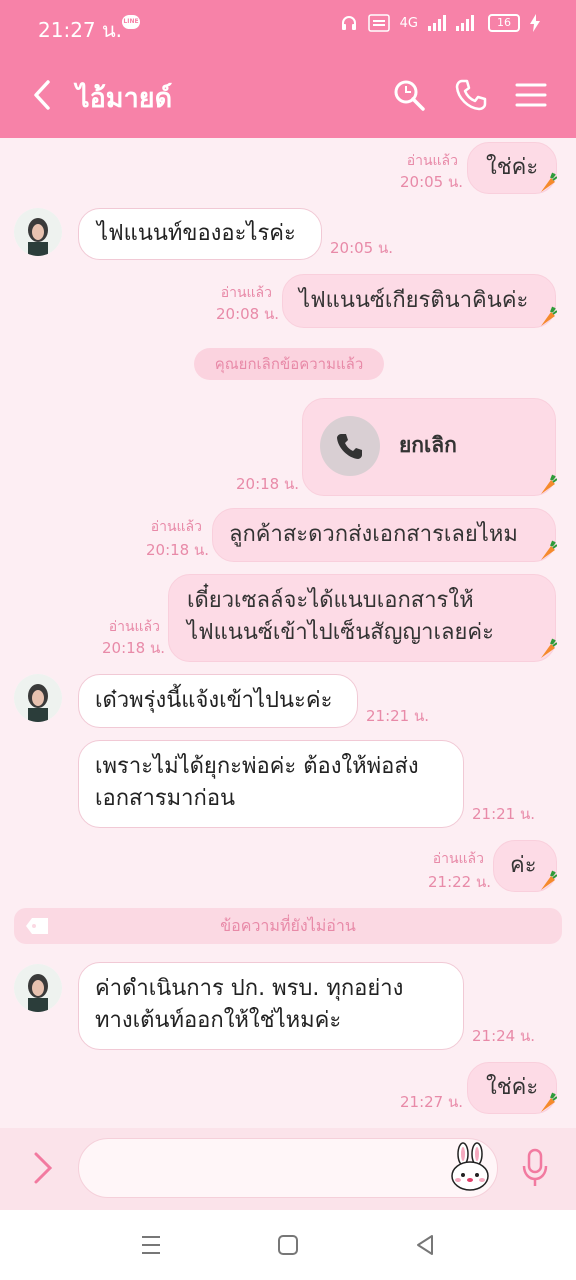  I want to click on message-bubble-incoming: ไฟแนนท์ของอะไรค่ะ, so click(200, 234).